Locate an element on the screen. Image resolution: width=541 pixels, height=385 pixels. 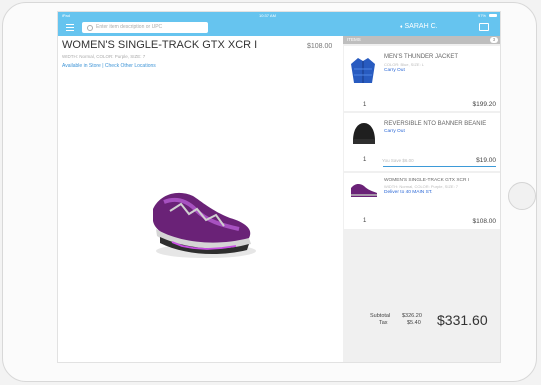
search-icon is located at coordinates (90, 28).